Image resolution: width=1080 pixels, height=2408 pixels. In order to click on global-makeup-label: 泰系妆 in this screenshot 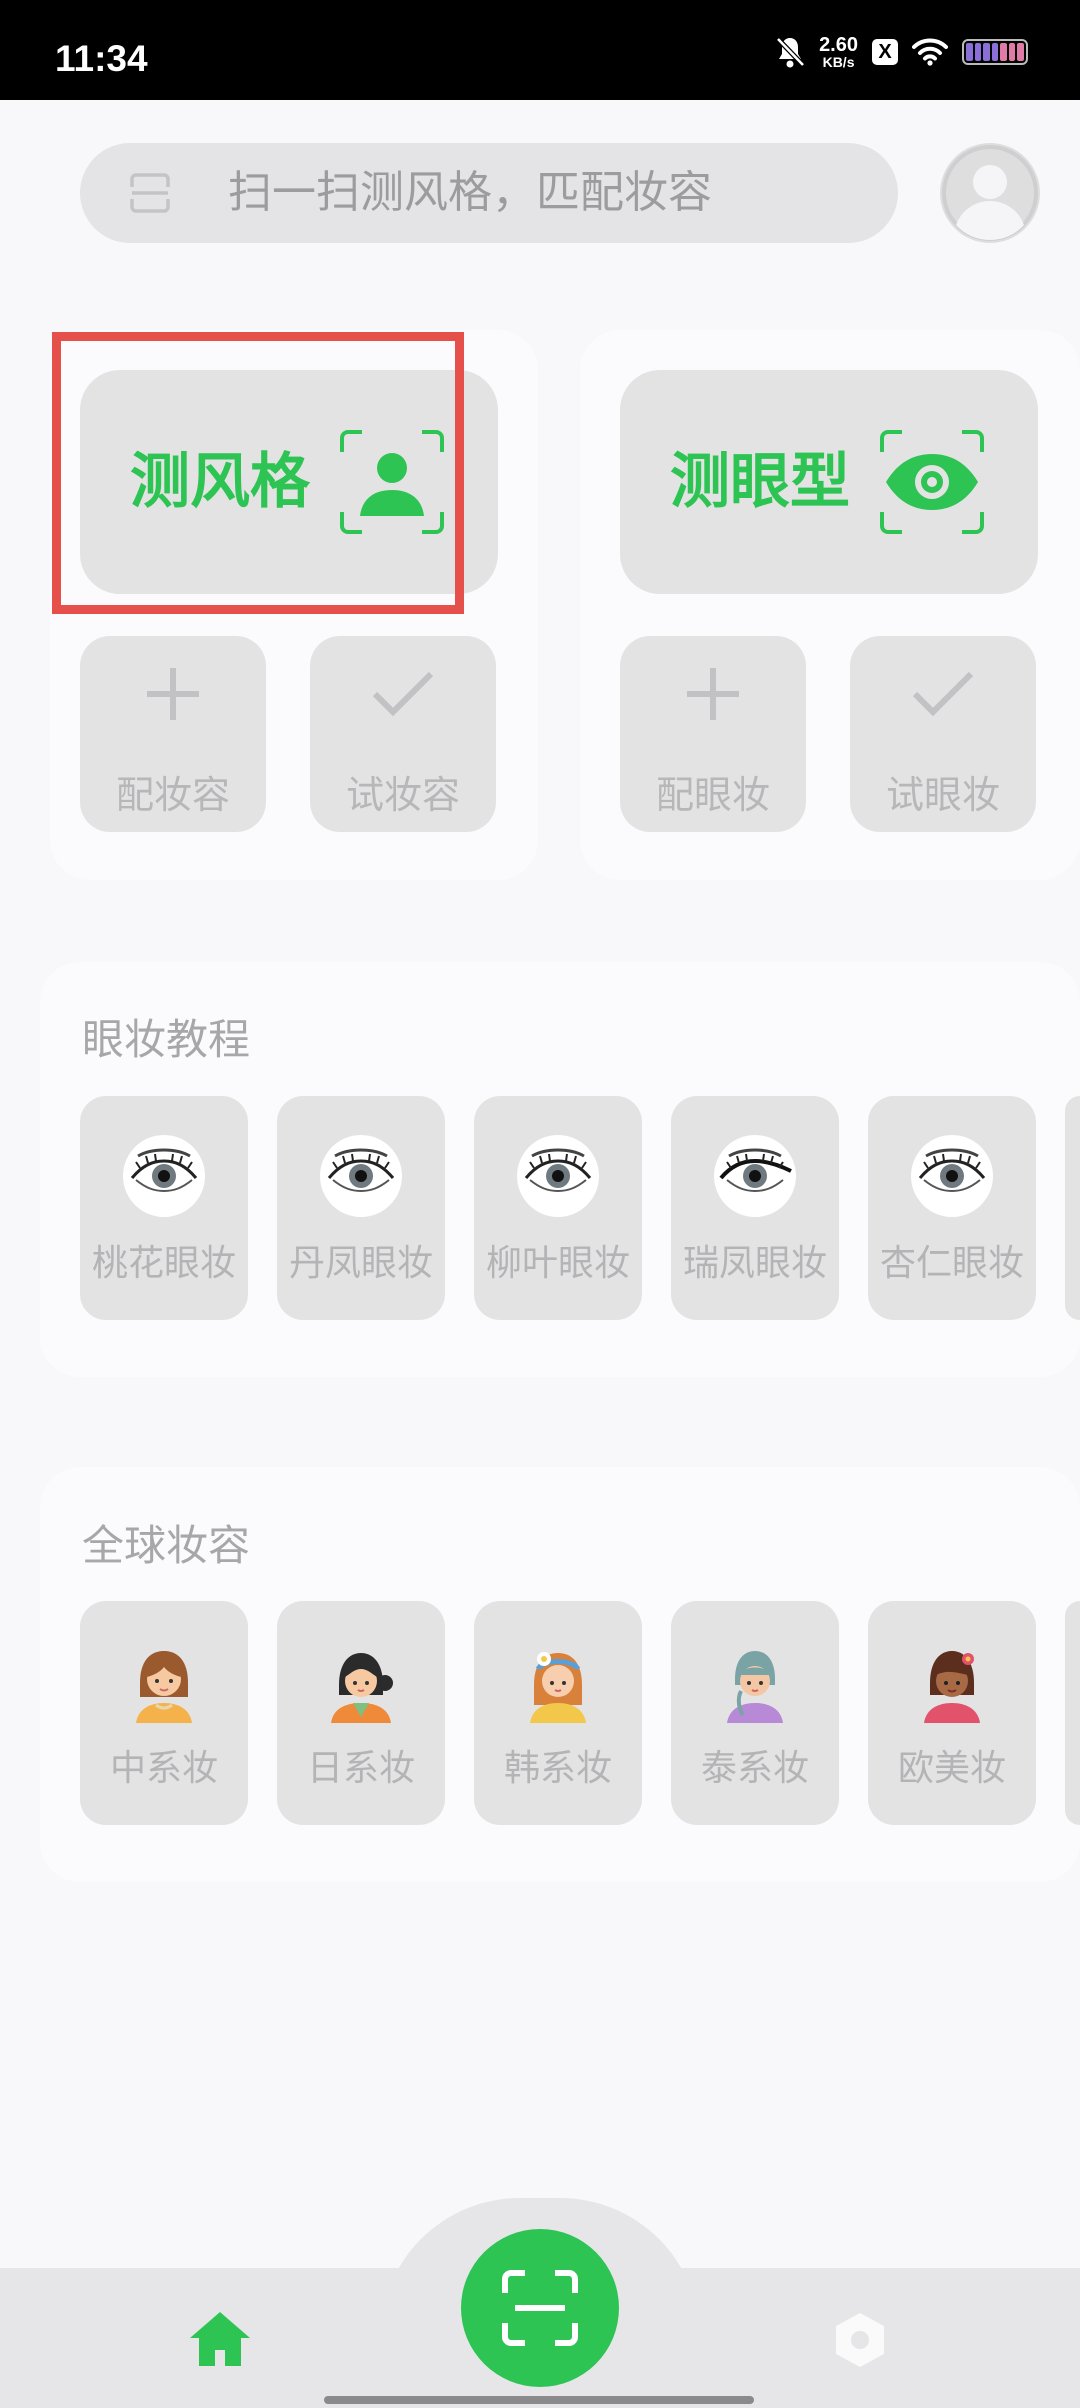, I will do `click(754, 1768)`.